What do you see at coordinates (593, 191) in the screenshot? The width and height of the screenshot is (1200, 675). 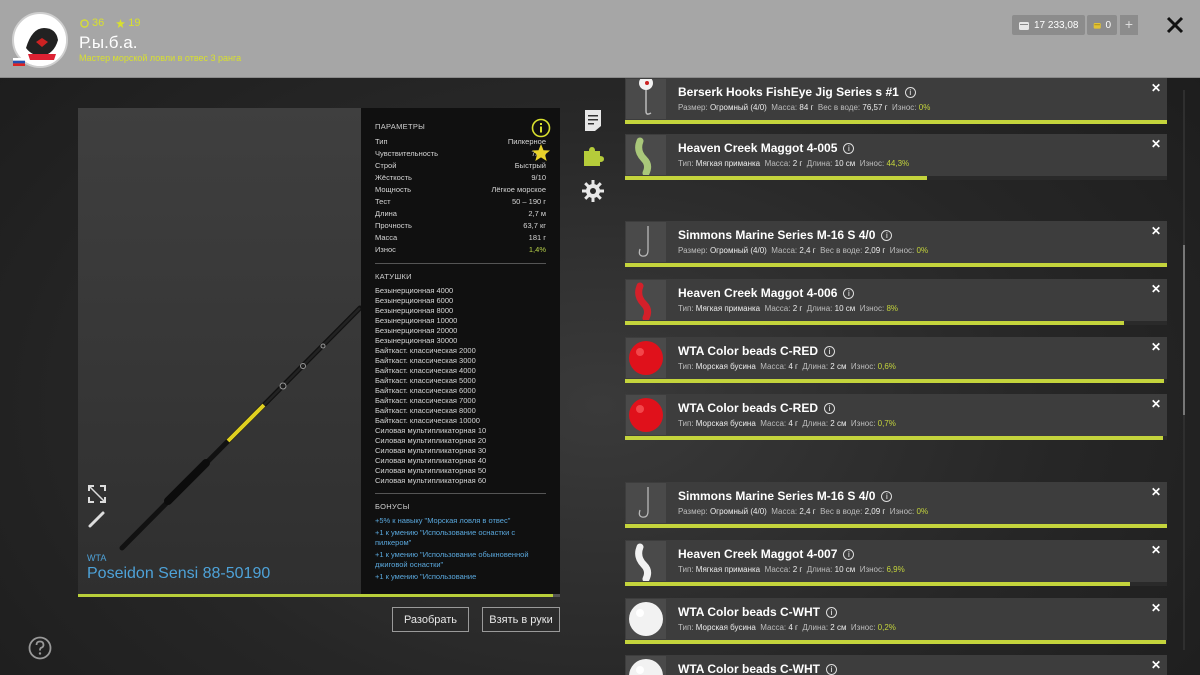 I see `gear-icon` at bounding box center [593, 191].